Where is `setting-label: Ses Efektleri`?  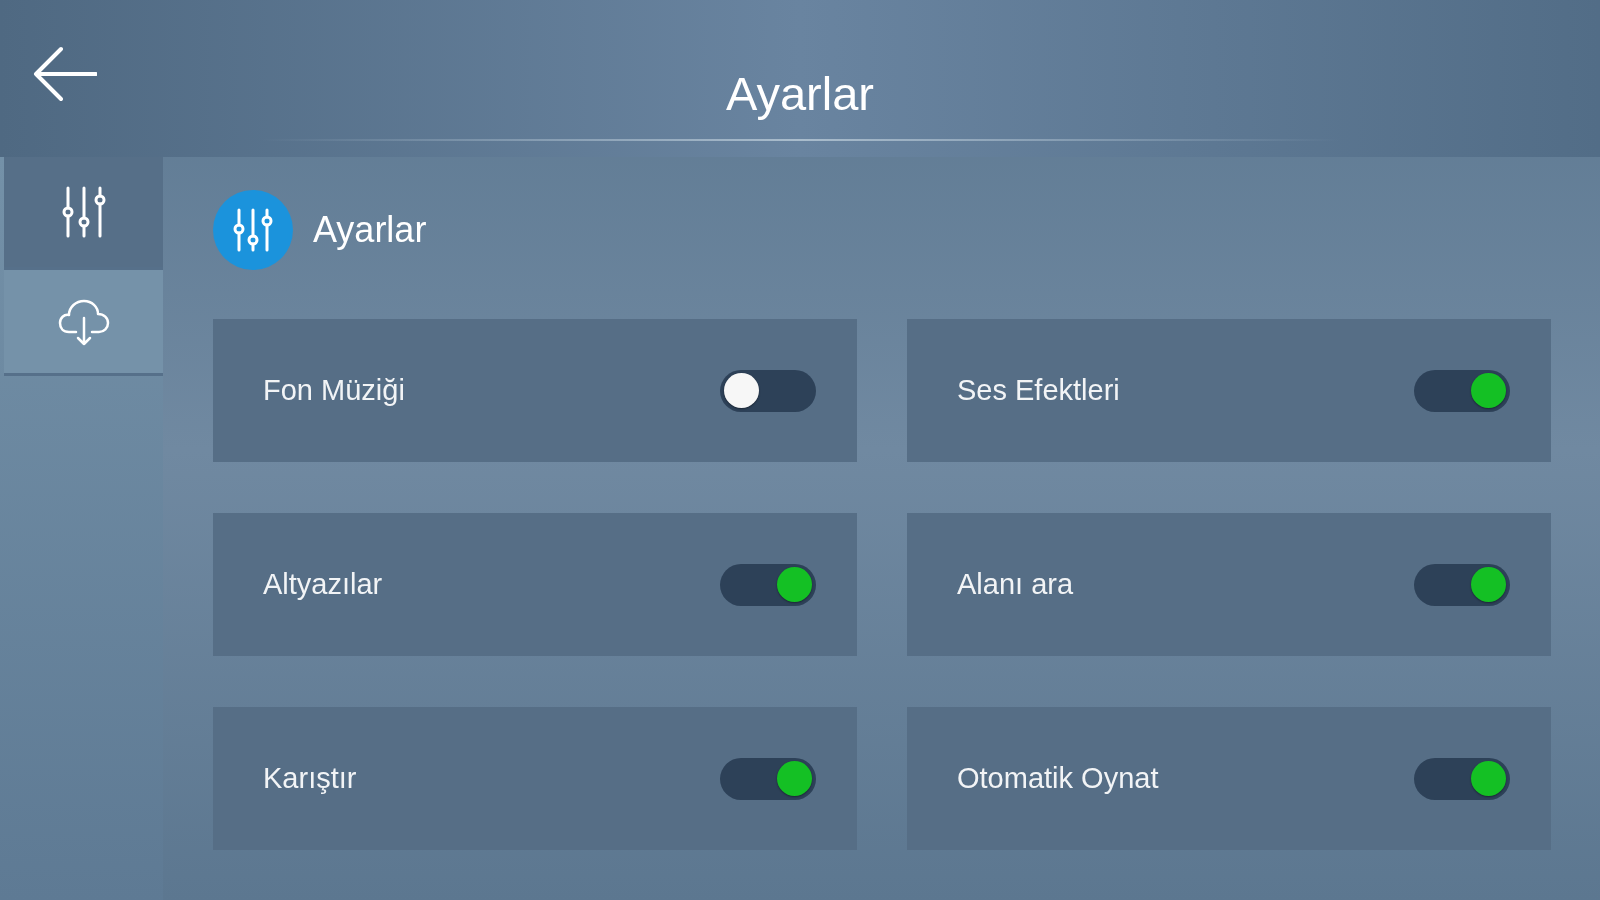 setting-label: Ses Efektleri is located at coordinates (1038, 390).